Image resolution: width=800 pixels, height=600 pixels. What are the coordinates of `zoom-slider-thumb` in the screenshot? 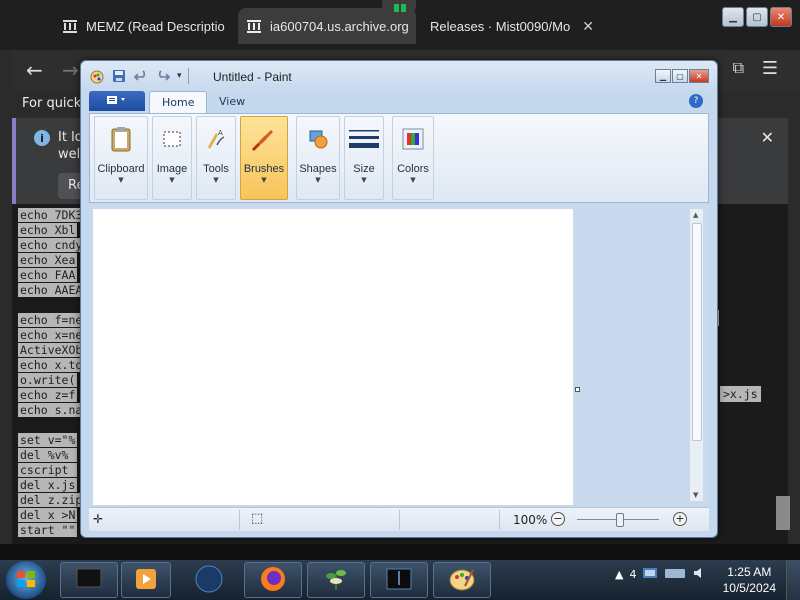 It's located at (619, 520).